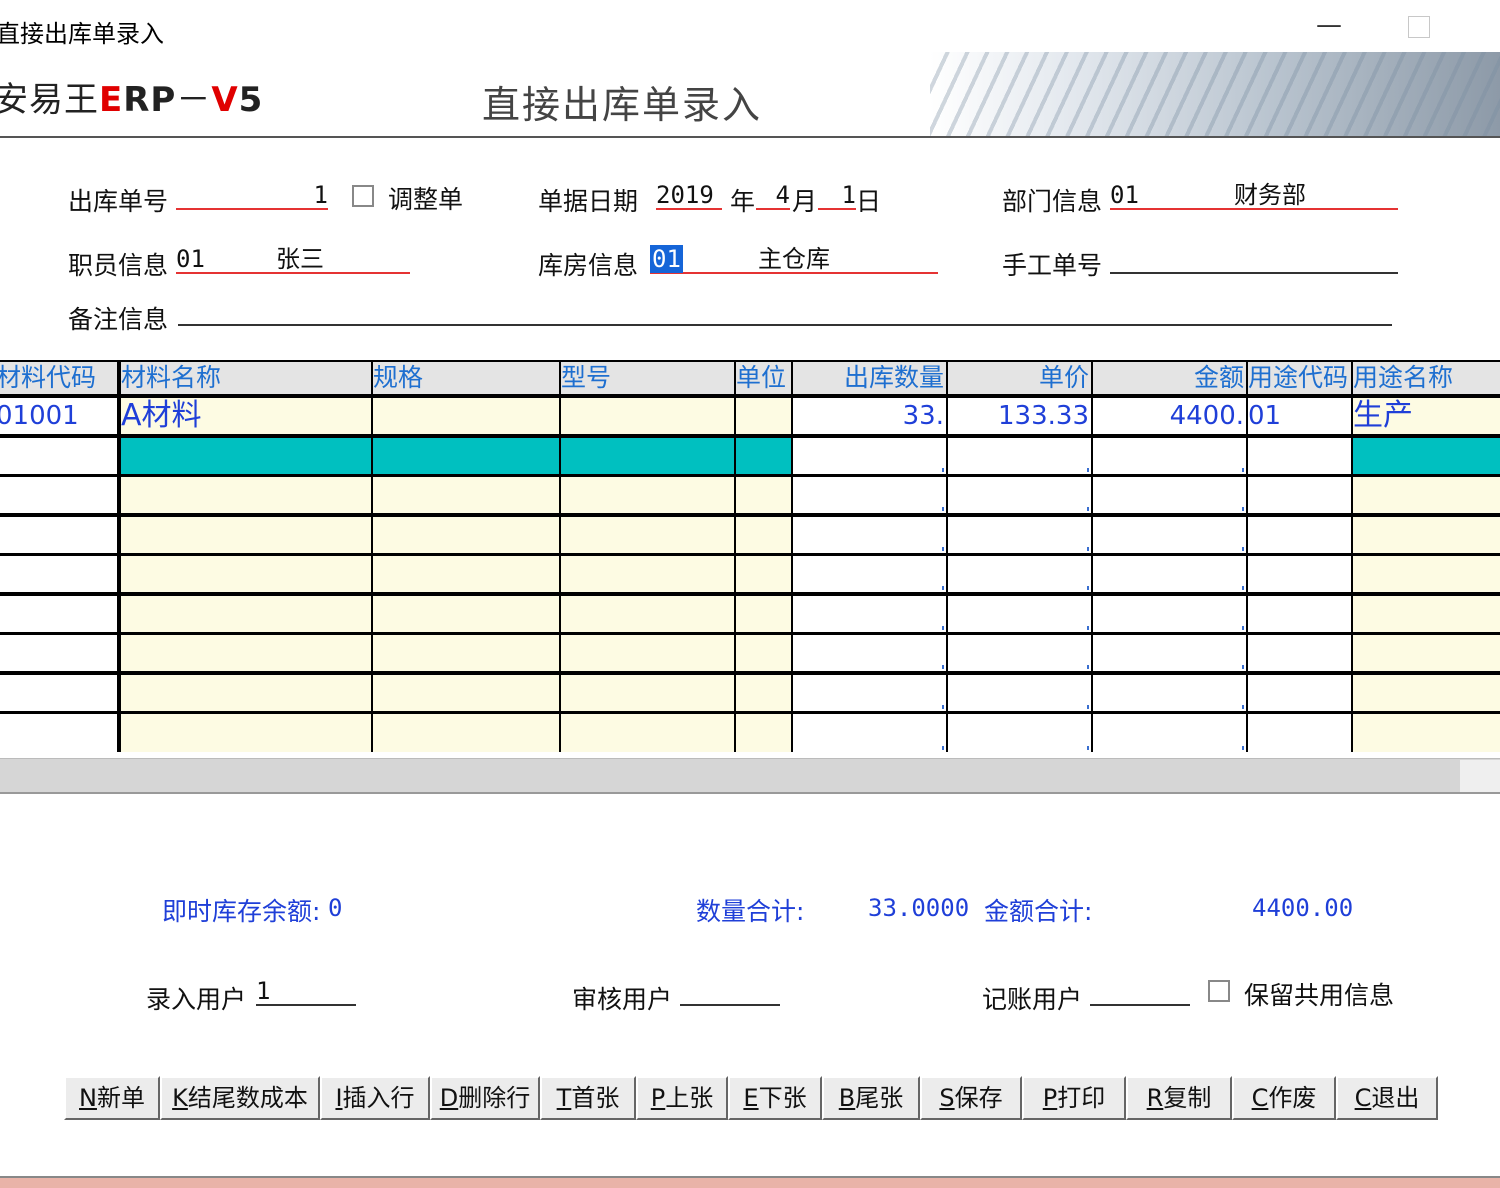  What do you see at coordinates (1254, 259) in the screenshot?
I see `manual-no-field` at bounding box center [1254, 259].